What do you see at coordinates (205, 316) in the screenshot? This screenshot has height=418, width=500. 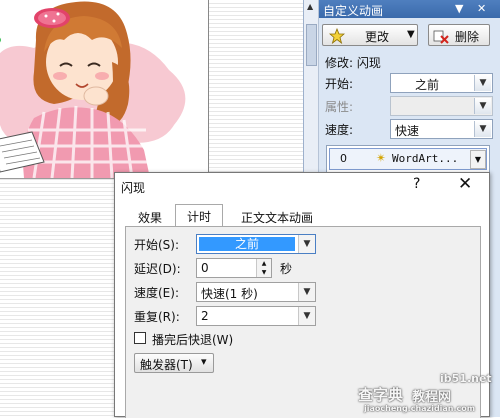 I see `repeat-combo-value: 2` at bounding box center [205, 316].